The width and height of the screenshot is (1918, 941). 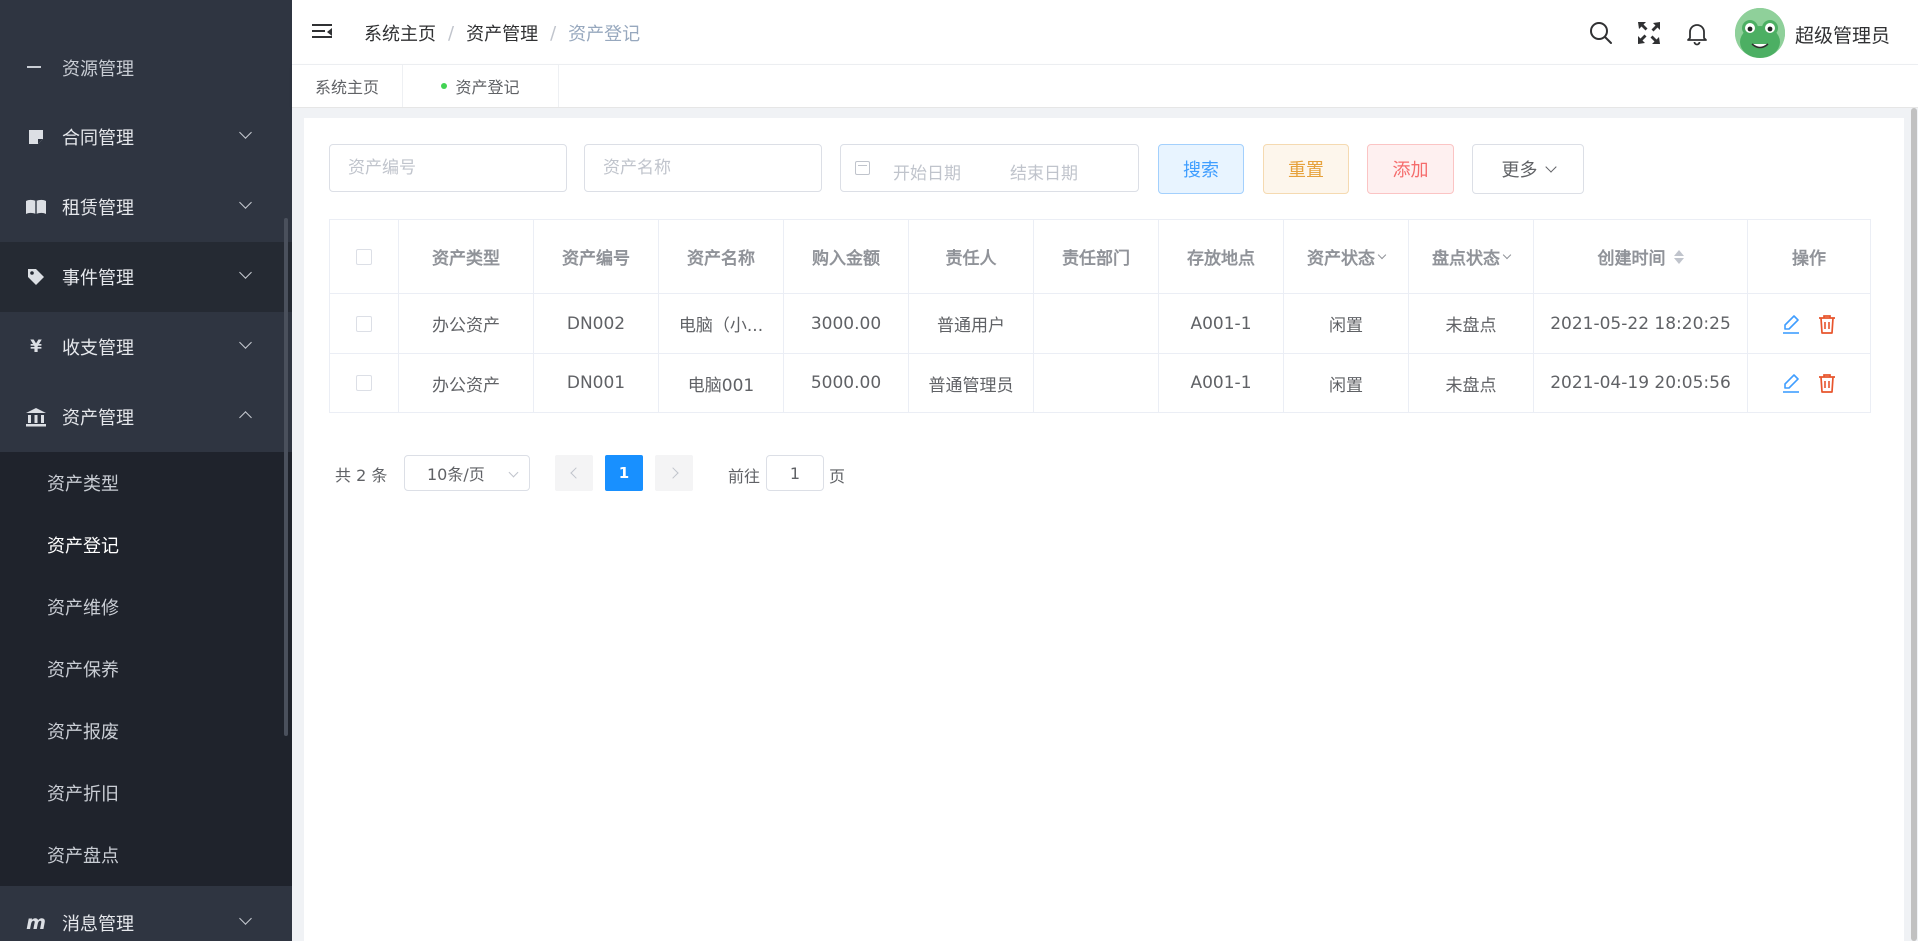 What do you see at coordinates (596, 324) in the screenshot?
I see `table-cell: DN002` at bounding box center [596, 324].